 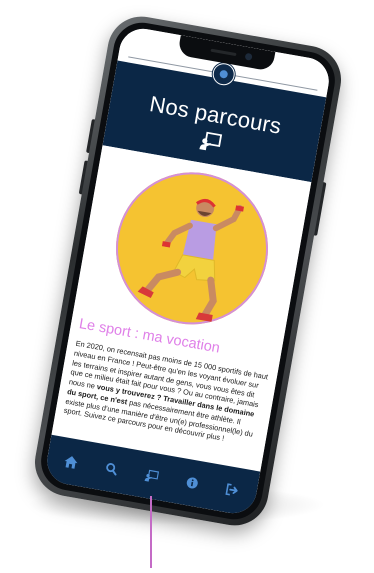 What do you see at coordinates (191, 260) in the screenshot?
I see `athlete-illustration` at bounding box center [191, 260].